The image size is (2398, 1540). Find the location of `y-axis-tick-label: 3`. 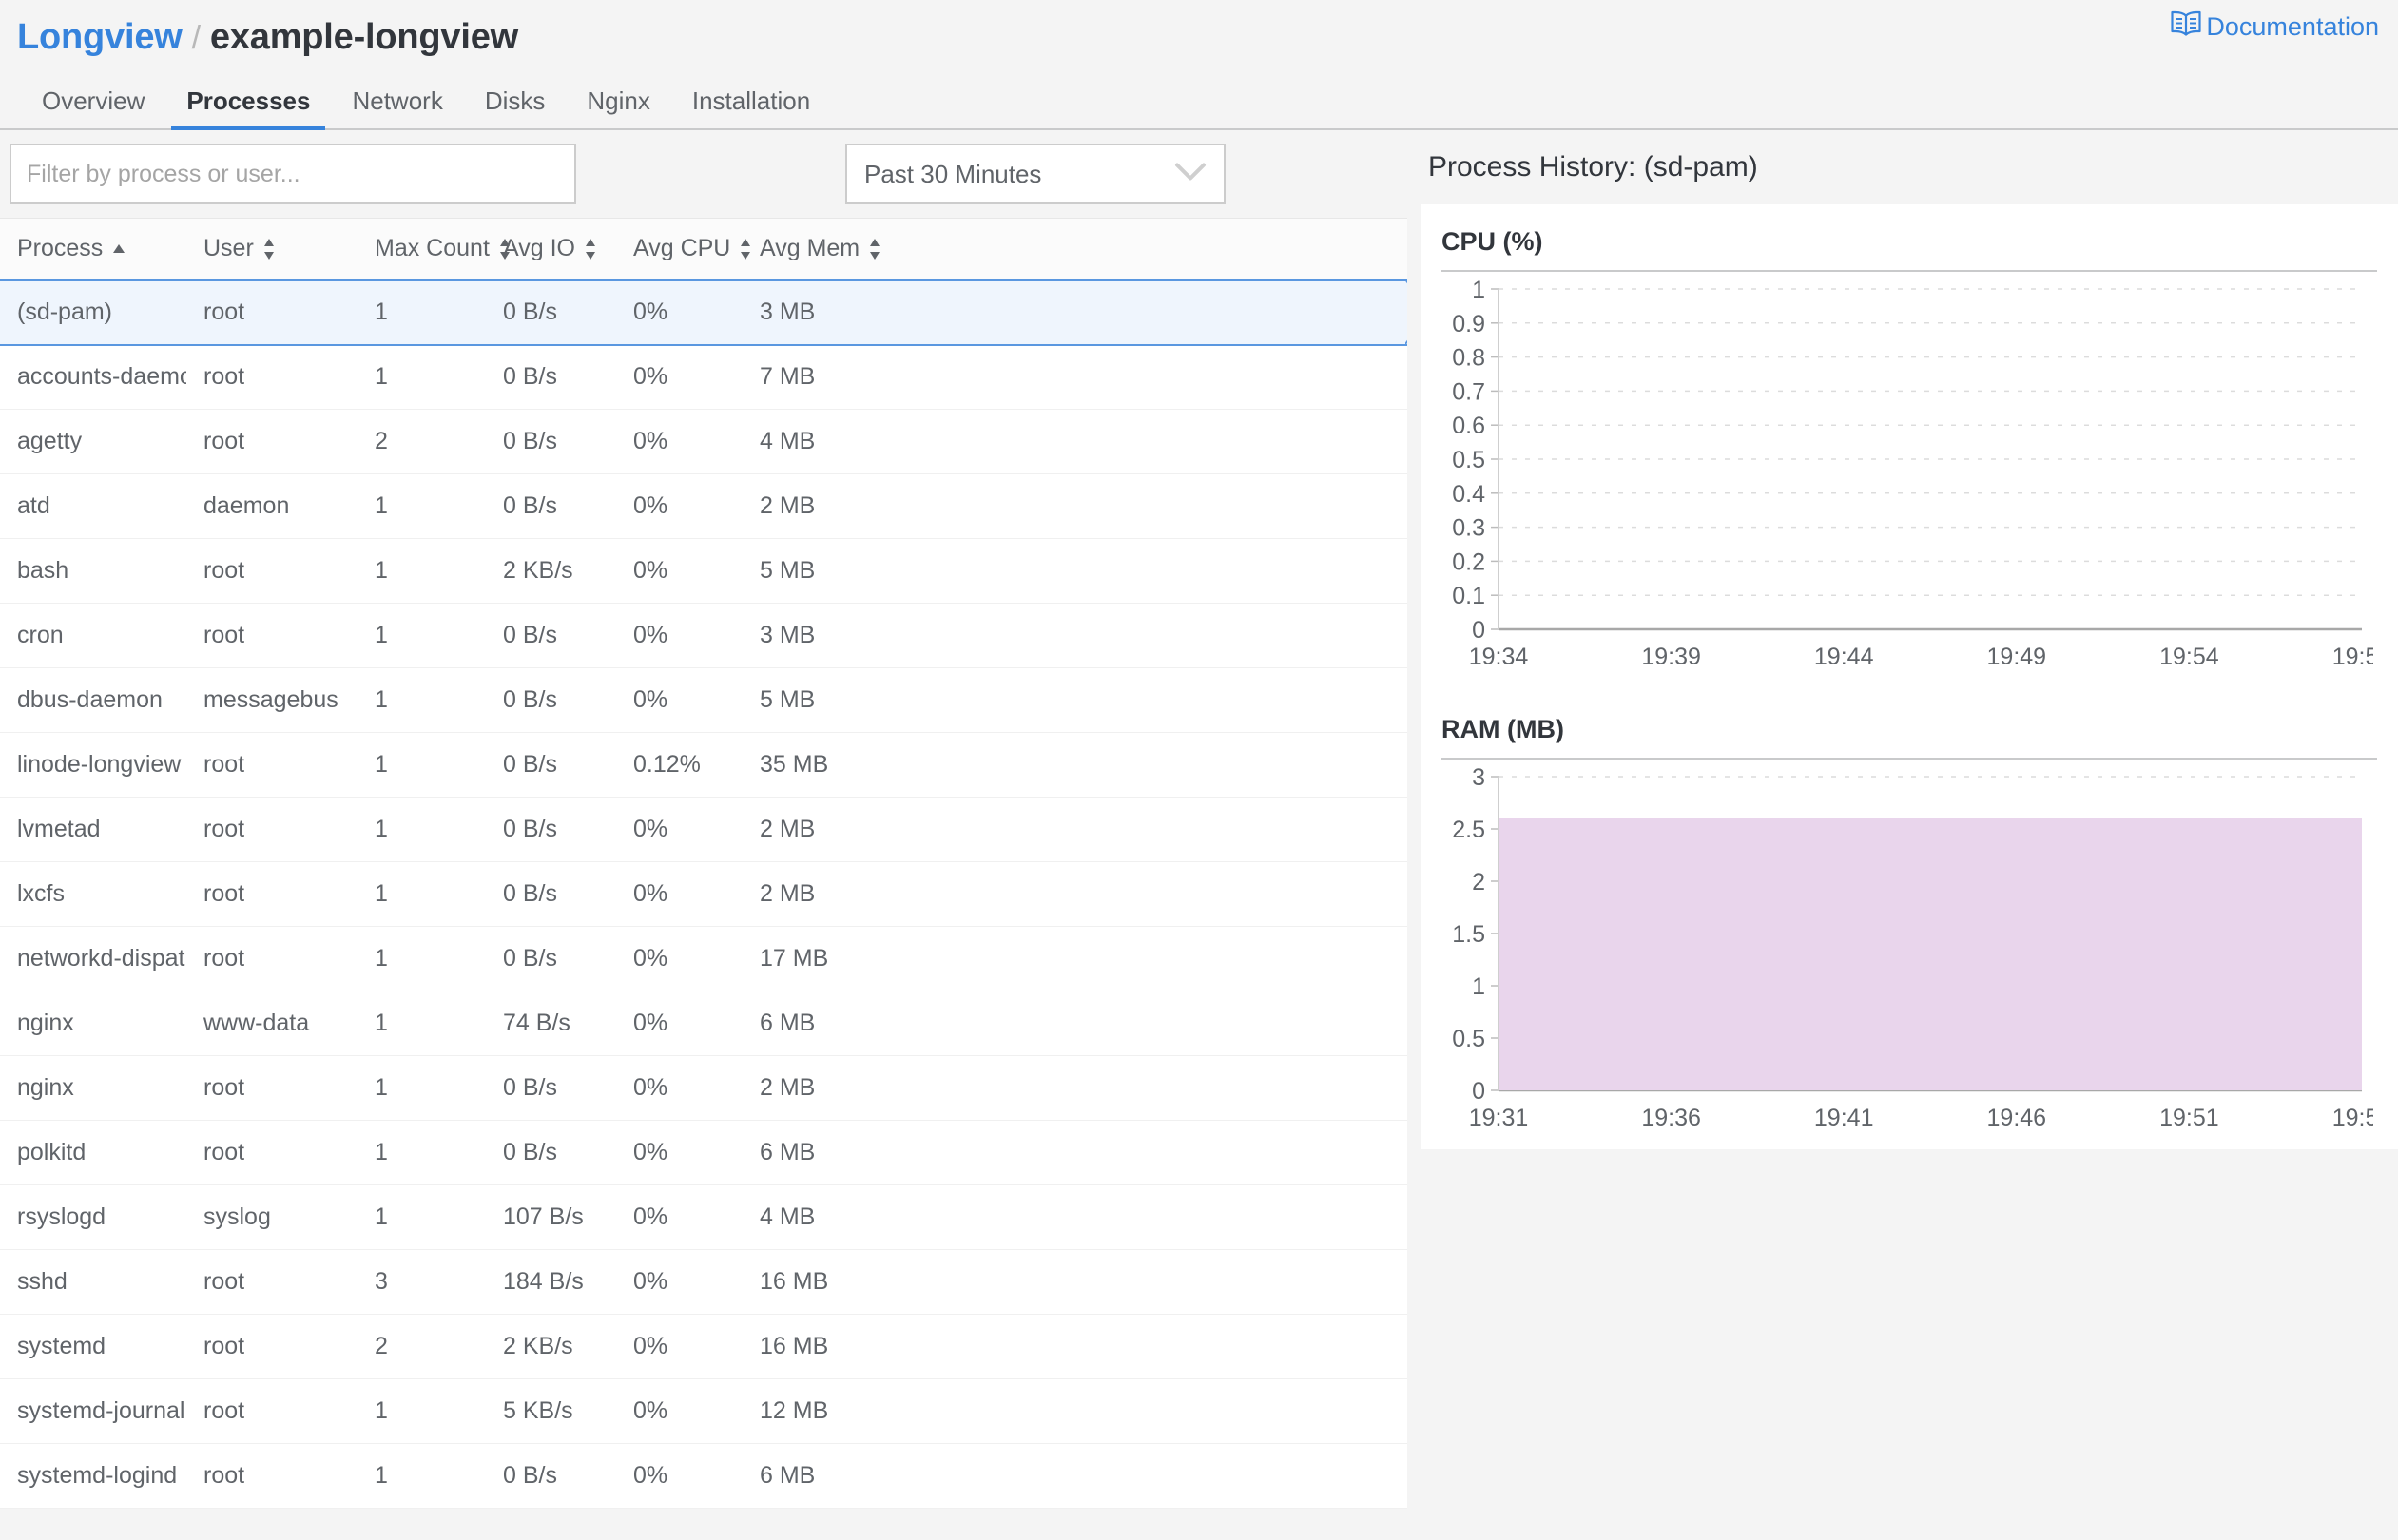

y-axis-tick-label: 3 is located at coordinates (1478, 777).